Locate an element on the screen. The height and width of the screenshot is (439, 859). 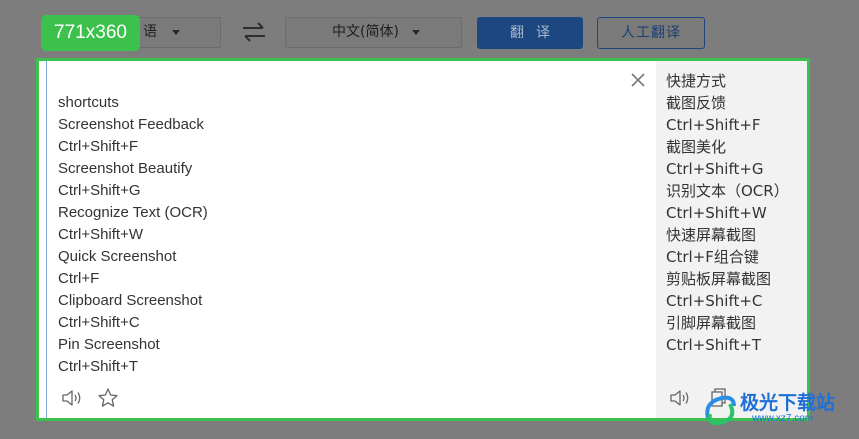
watermark-logo: 极光下载站 www.xz7.com is located at coordinates (779, 411).